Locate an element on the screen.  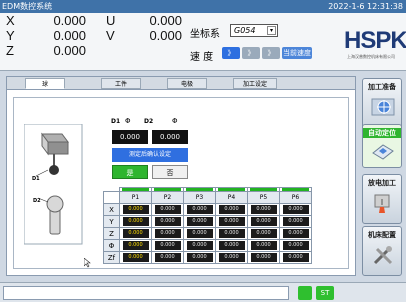
message-field is located at coordinates (146, 293).